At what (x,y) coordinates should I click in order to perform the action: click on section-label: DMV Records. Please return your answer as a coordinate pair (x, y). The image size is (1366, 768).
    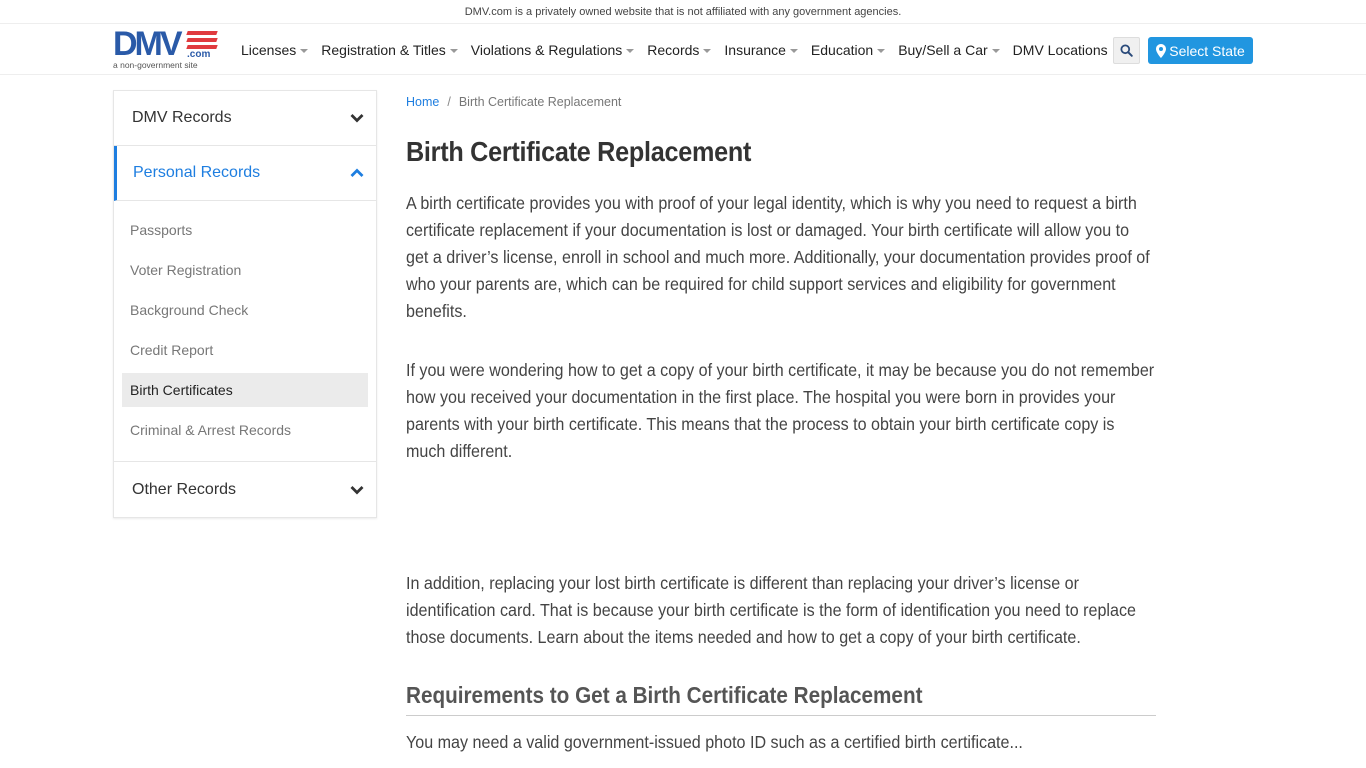
    Looking at the image, I should click on (182, 117).